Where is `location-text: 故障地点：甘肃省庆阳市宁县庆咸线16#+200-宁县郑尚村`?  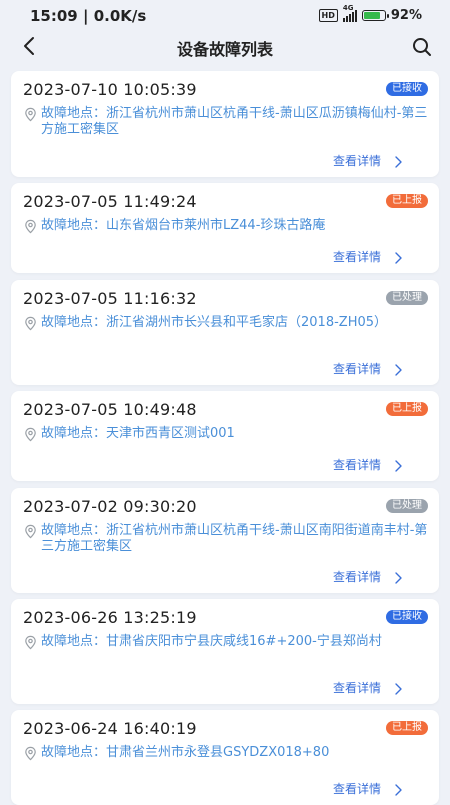 location-text: 故障地点：甘肃省庆阳市宁县庆咸线16#+200-宁县郑尚村 is located at coordinates (211, 642).